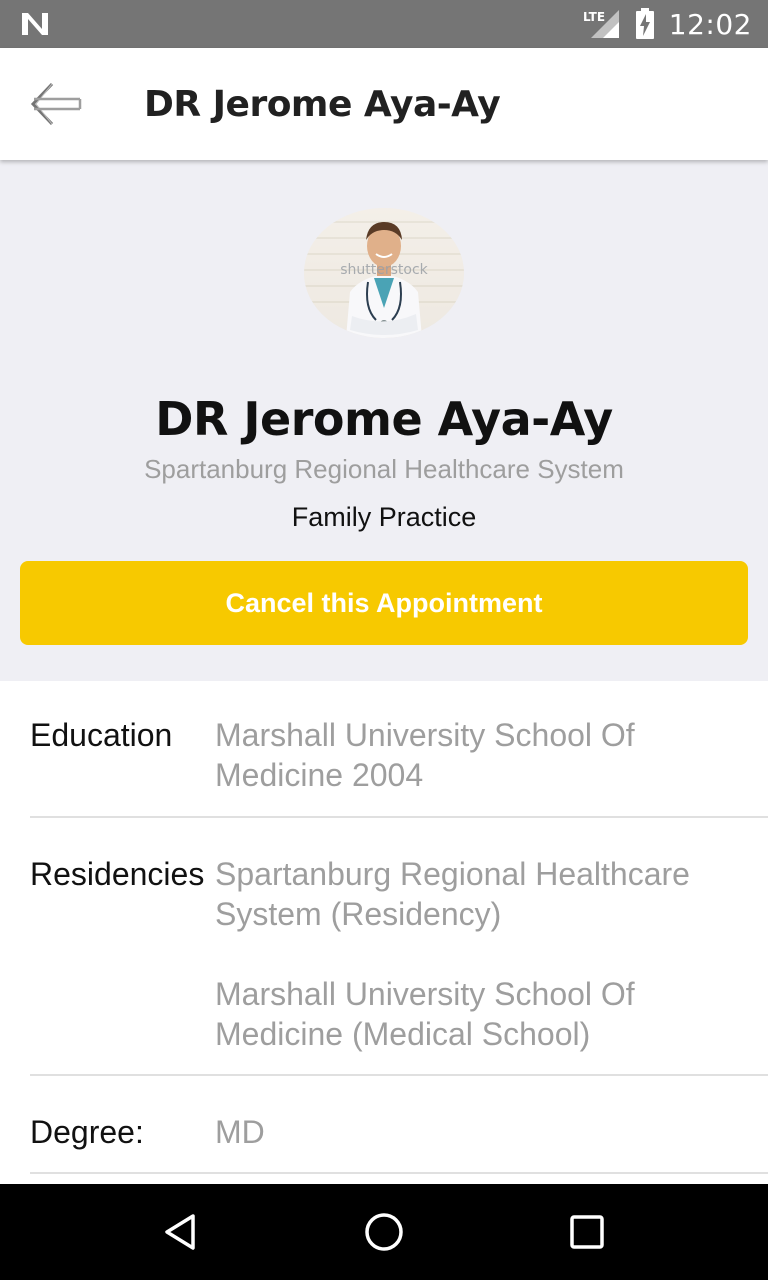 Image resolution: width=768 pixels, height=1280 pixels. Describe the element at coordinates (101, 735) in the screenshot. I see `education-label: Education` at that location.